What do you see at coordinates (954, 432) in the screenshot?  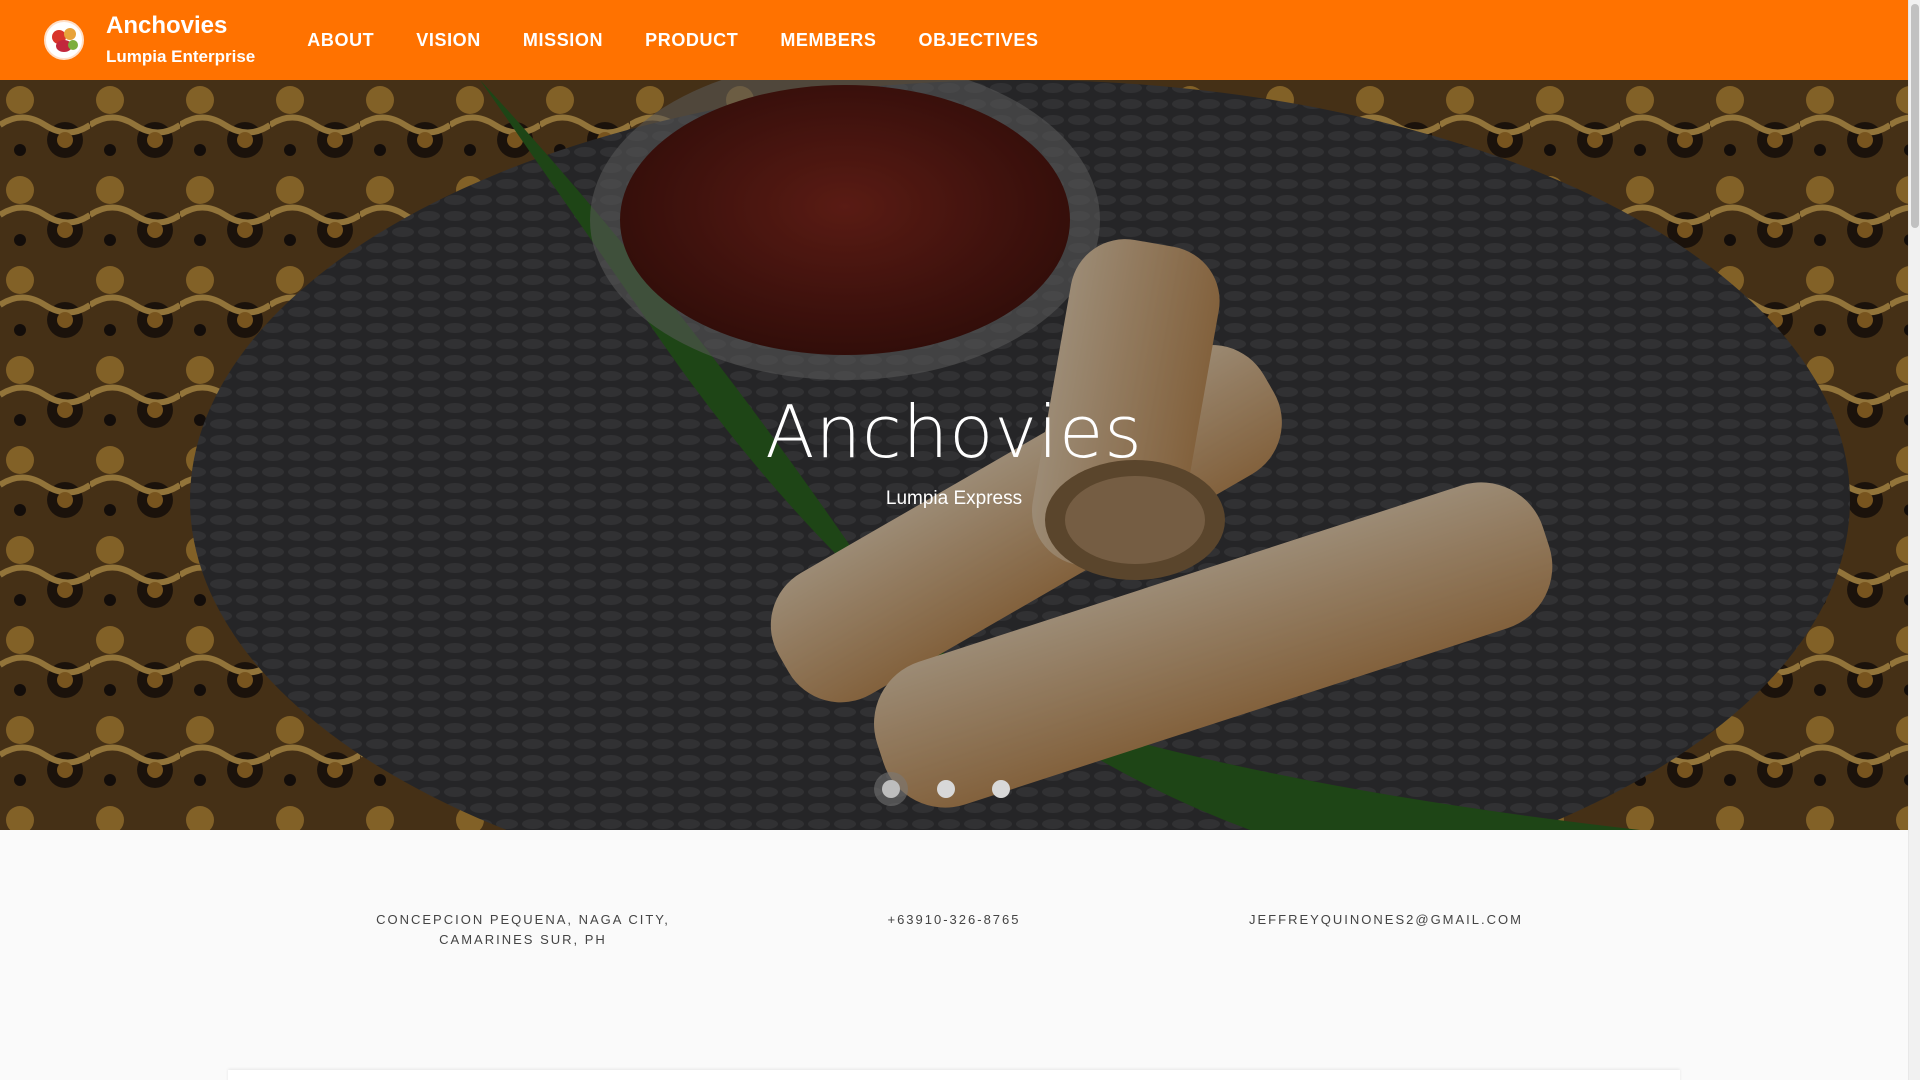 I see `hero-title: Anchovies` at bounding box center [954, 432].